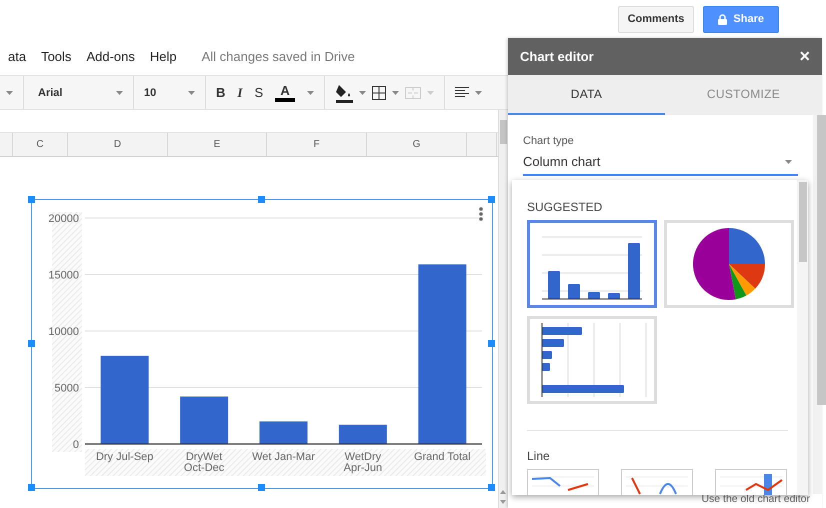 Image resolution: width=826 pixels, height=508 pixels. Describe the element at coordinates (63, 332) in the screenshot. I see `axis-tick-label: 10000` at that location.